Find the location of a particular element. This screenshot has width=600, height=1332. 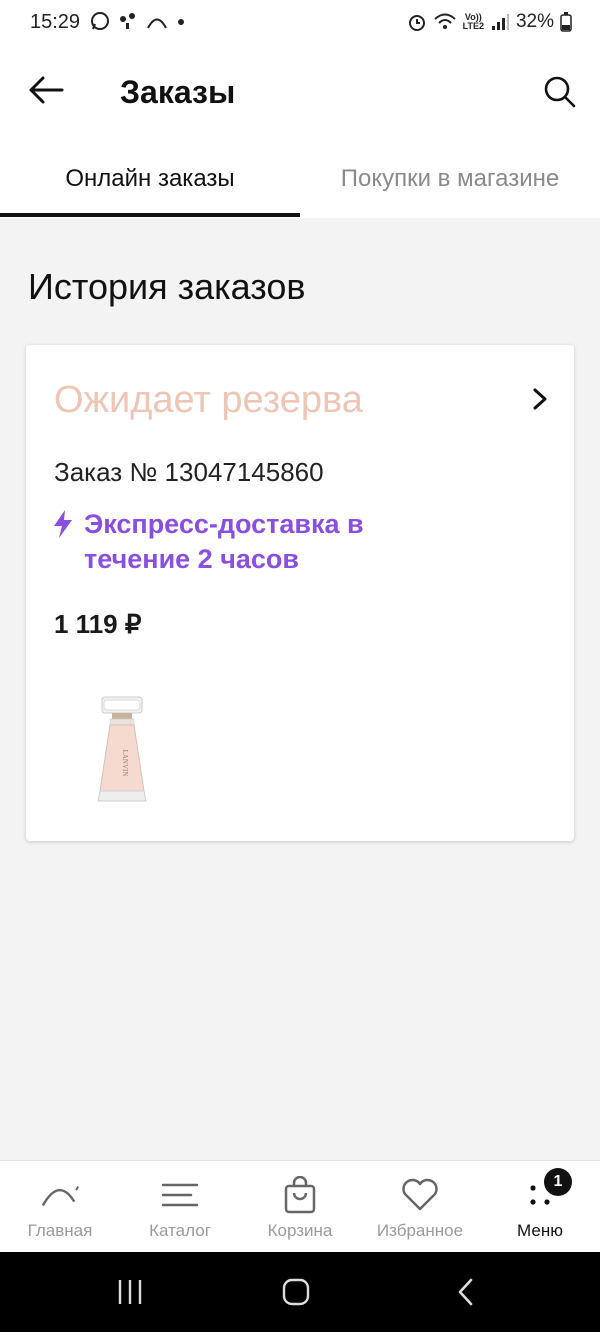

svg-text: LANVIN is located at coordinates (125, 763).